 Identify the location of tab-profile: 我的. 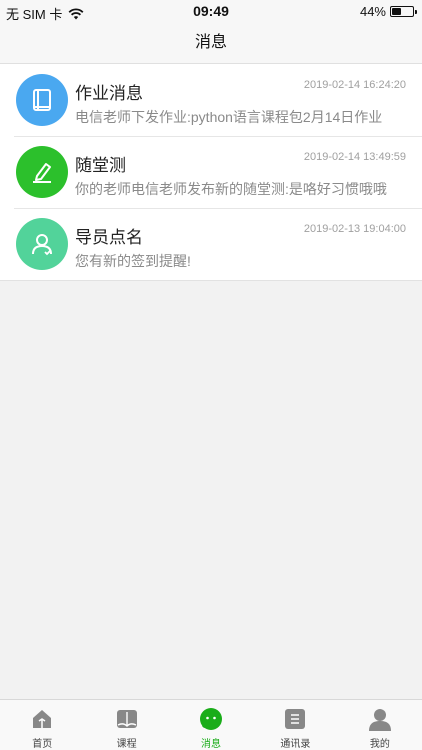
(380, 725).